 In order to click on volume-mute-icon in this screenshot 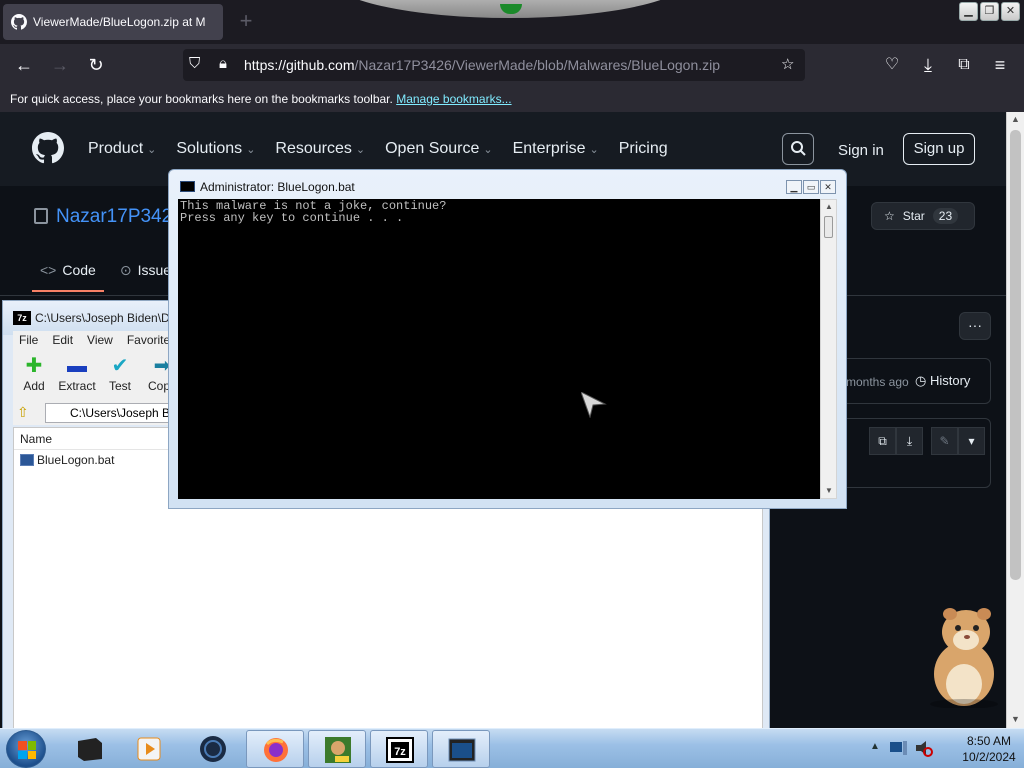, I will do `click(924, 748)`.